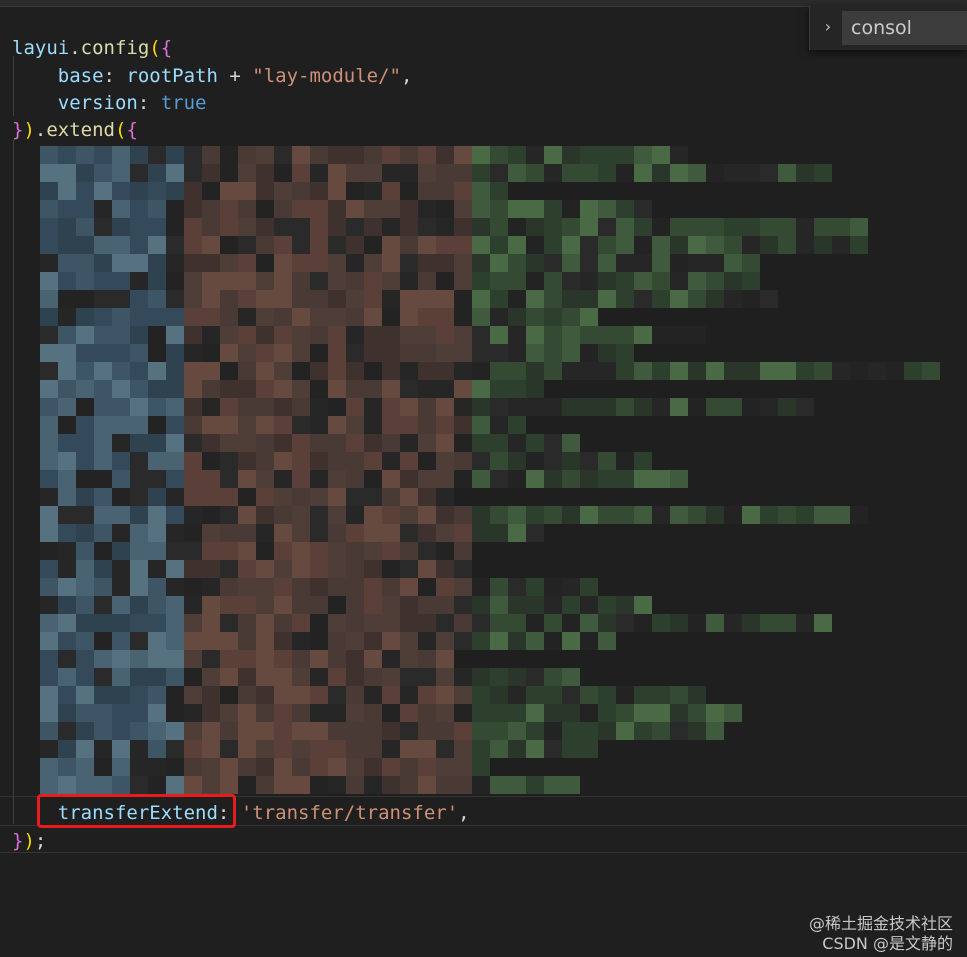 The width and height of the screenshot is (967, 957). I want to click on chevron-right-icon: ›, so click(828, 27).